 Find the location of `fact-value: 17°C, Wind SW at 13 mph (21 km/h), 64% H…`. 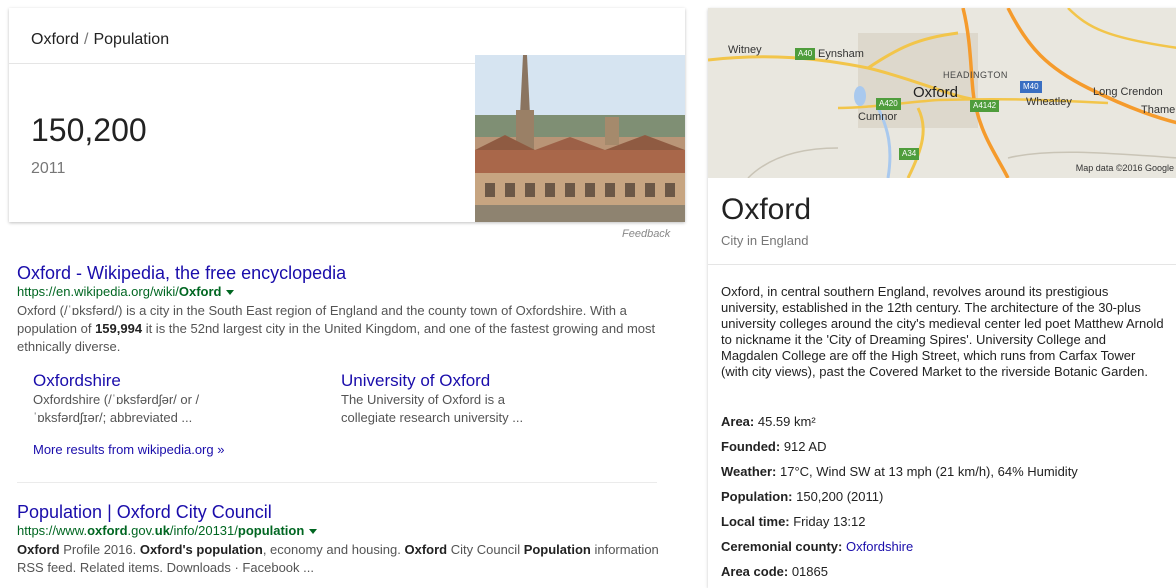

fact-value: 17°C, Wind SW at 13 mph (21 km/h), 64% H… is located at coordinates (927, 471).